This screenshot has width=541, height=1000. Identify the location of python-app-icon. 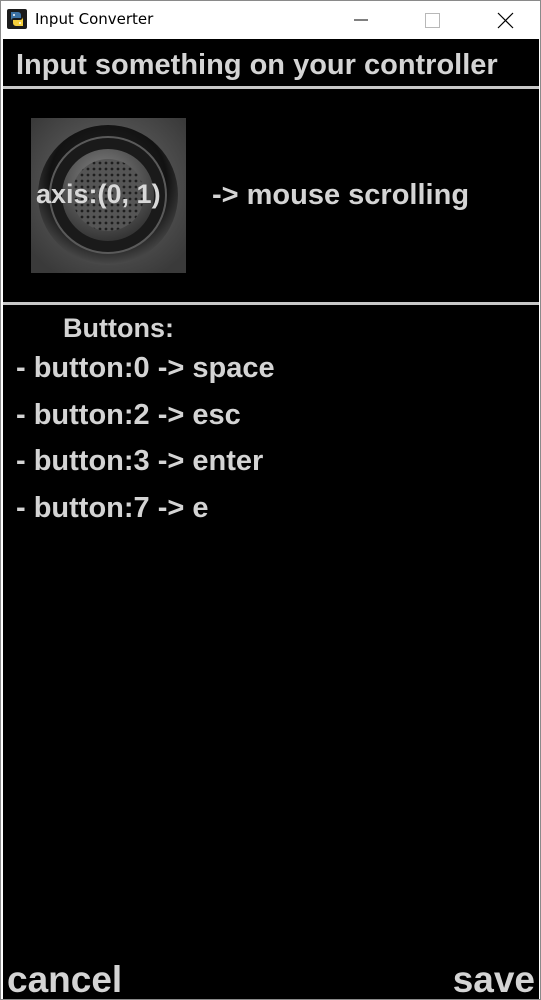
(17, 19).